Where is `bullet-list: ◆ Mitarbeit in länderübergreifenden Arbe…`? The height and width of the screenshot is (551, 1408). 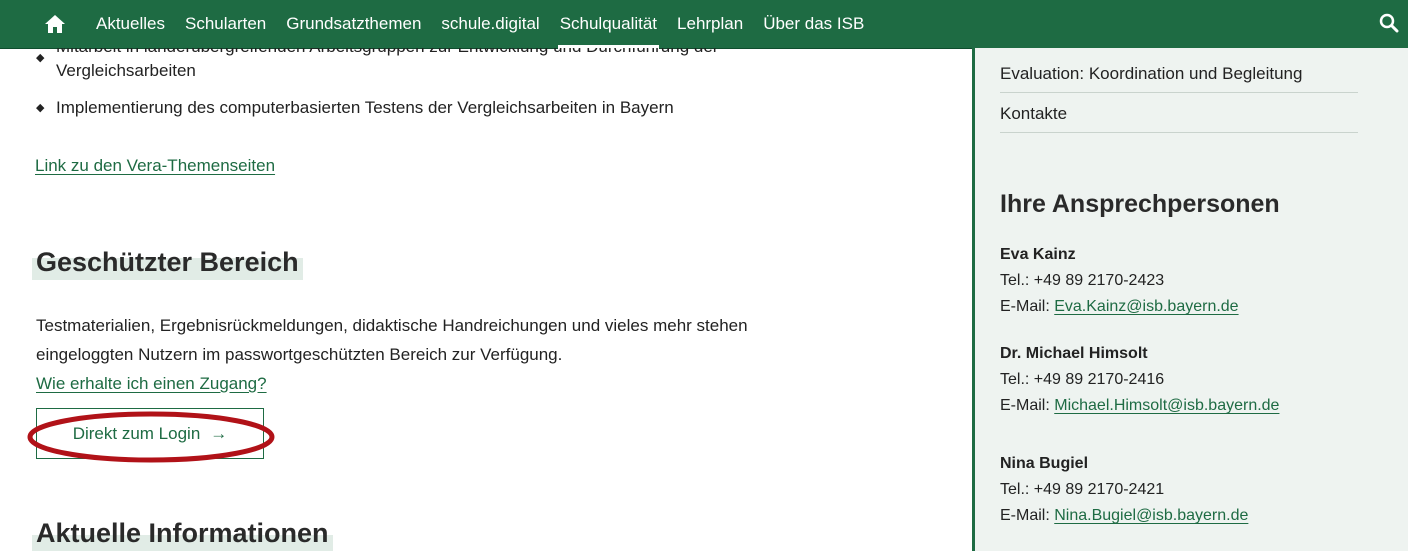
bullet-list: ◆ Mitarbeit in länderübergreifenden Arbe… is located at coordinates (377, 85).